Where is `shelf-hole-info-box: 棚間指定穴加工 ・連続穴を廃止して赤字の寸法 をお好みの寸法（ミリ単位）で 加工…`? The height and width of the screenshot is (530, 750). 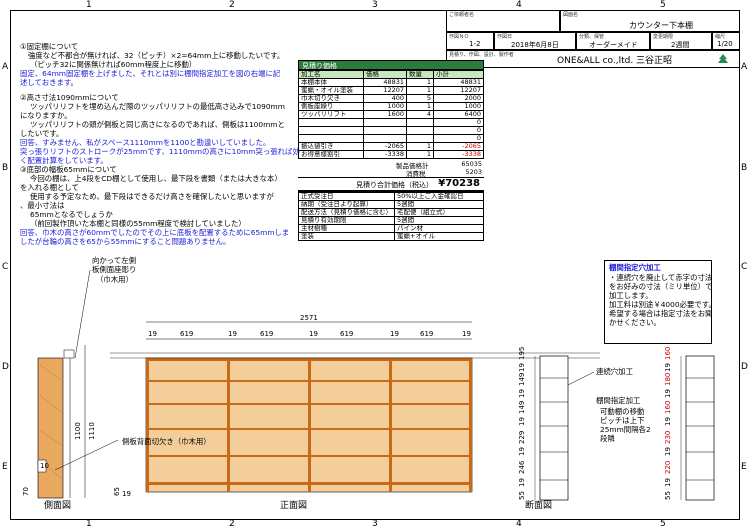
shelf-hole-info-box: 棚間指定穴加工 ・連続穴を廃止して赤字の寸法 をお好みの寸法（ミリ単位）で 加工… is located at coordinates (660, 302).